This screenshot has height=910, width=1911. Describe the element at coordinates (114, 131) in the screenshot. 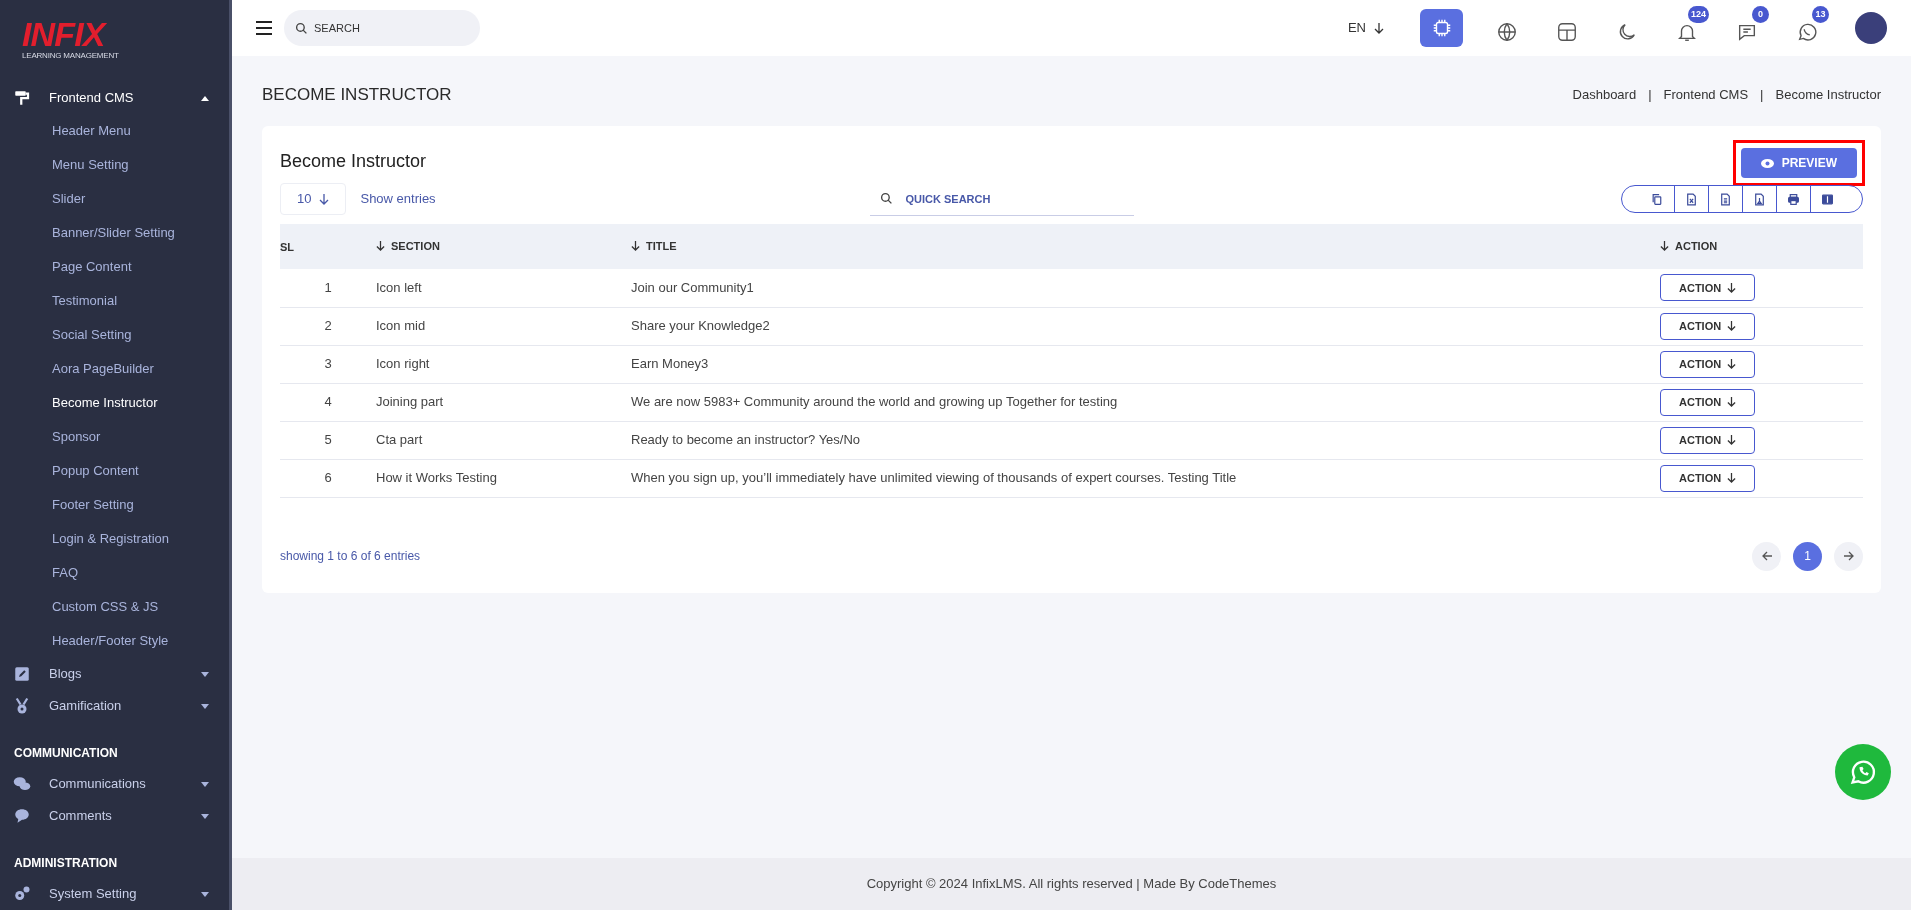

I see `sidebar-subitem: Header Menu` at that location.